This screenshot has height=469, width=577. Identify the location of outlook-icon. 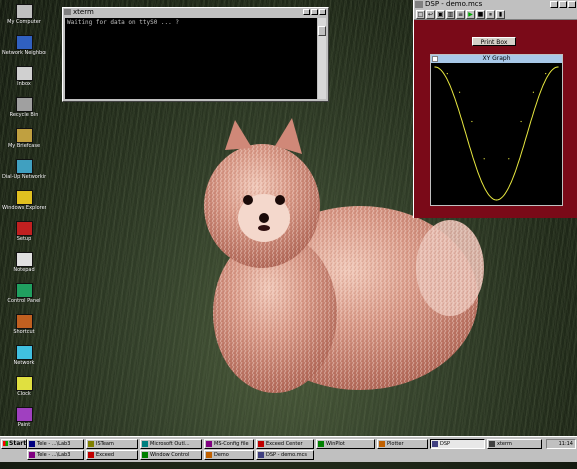
(145, 444).